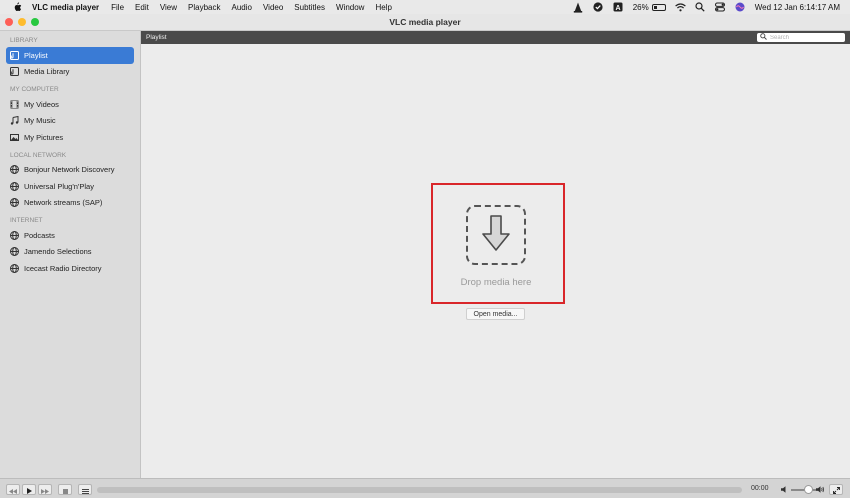 The image size is (850, 498). What do you see at coordinates (640, 7) in the screenshot?
I see `battery-percent: 26%` at bounding box center [640, 7].